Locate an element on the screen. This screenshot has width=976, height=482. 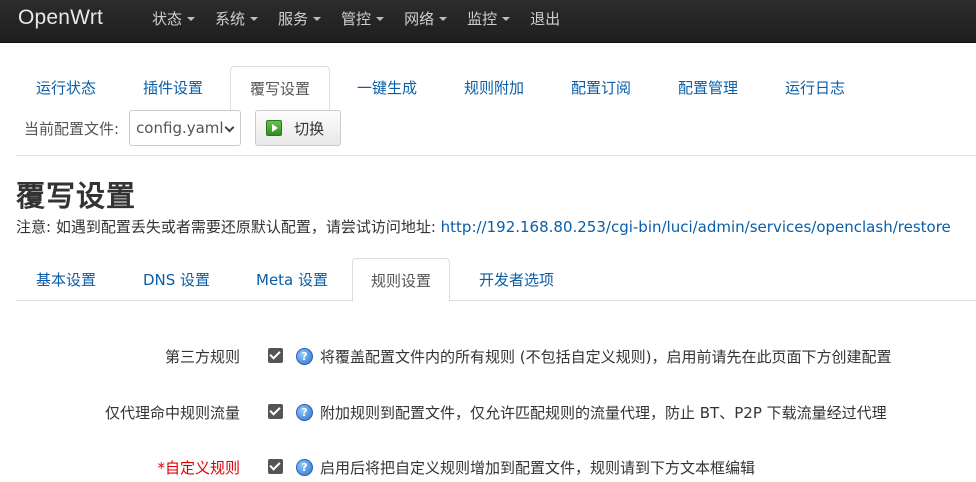
nav-item-services: 服务 is located at coordinates (299, 18).